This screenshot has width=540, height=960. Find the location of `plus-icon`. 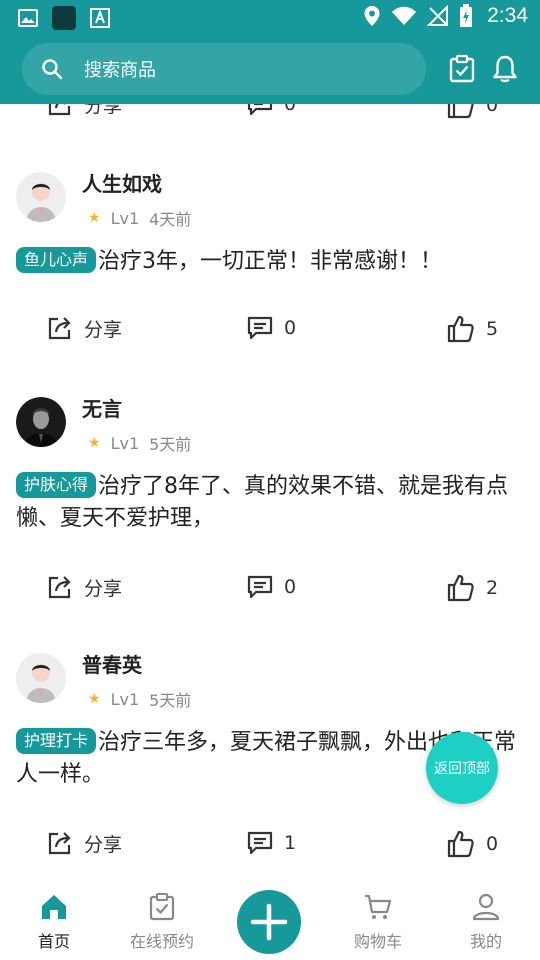

plus-icon is located at coordinates (269, 922).